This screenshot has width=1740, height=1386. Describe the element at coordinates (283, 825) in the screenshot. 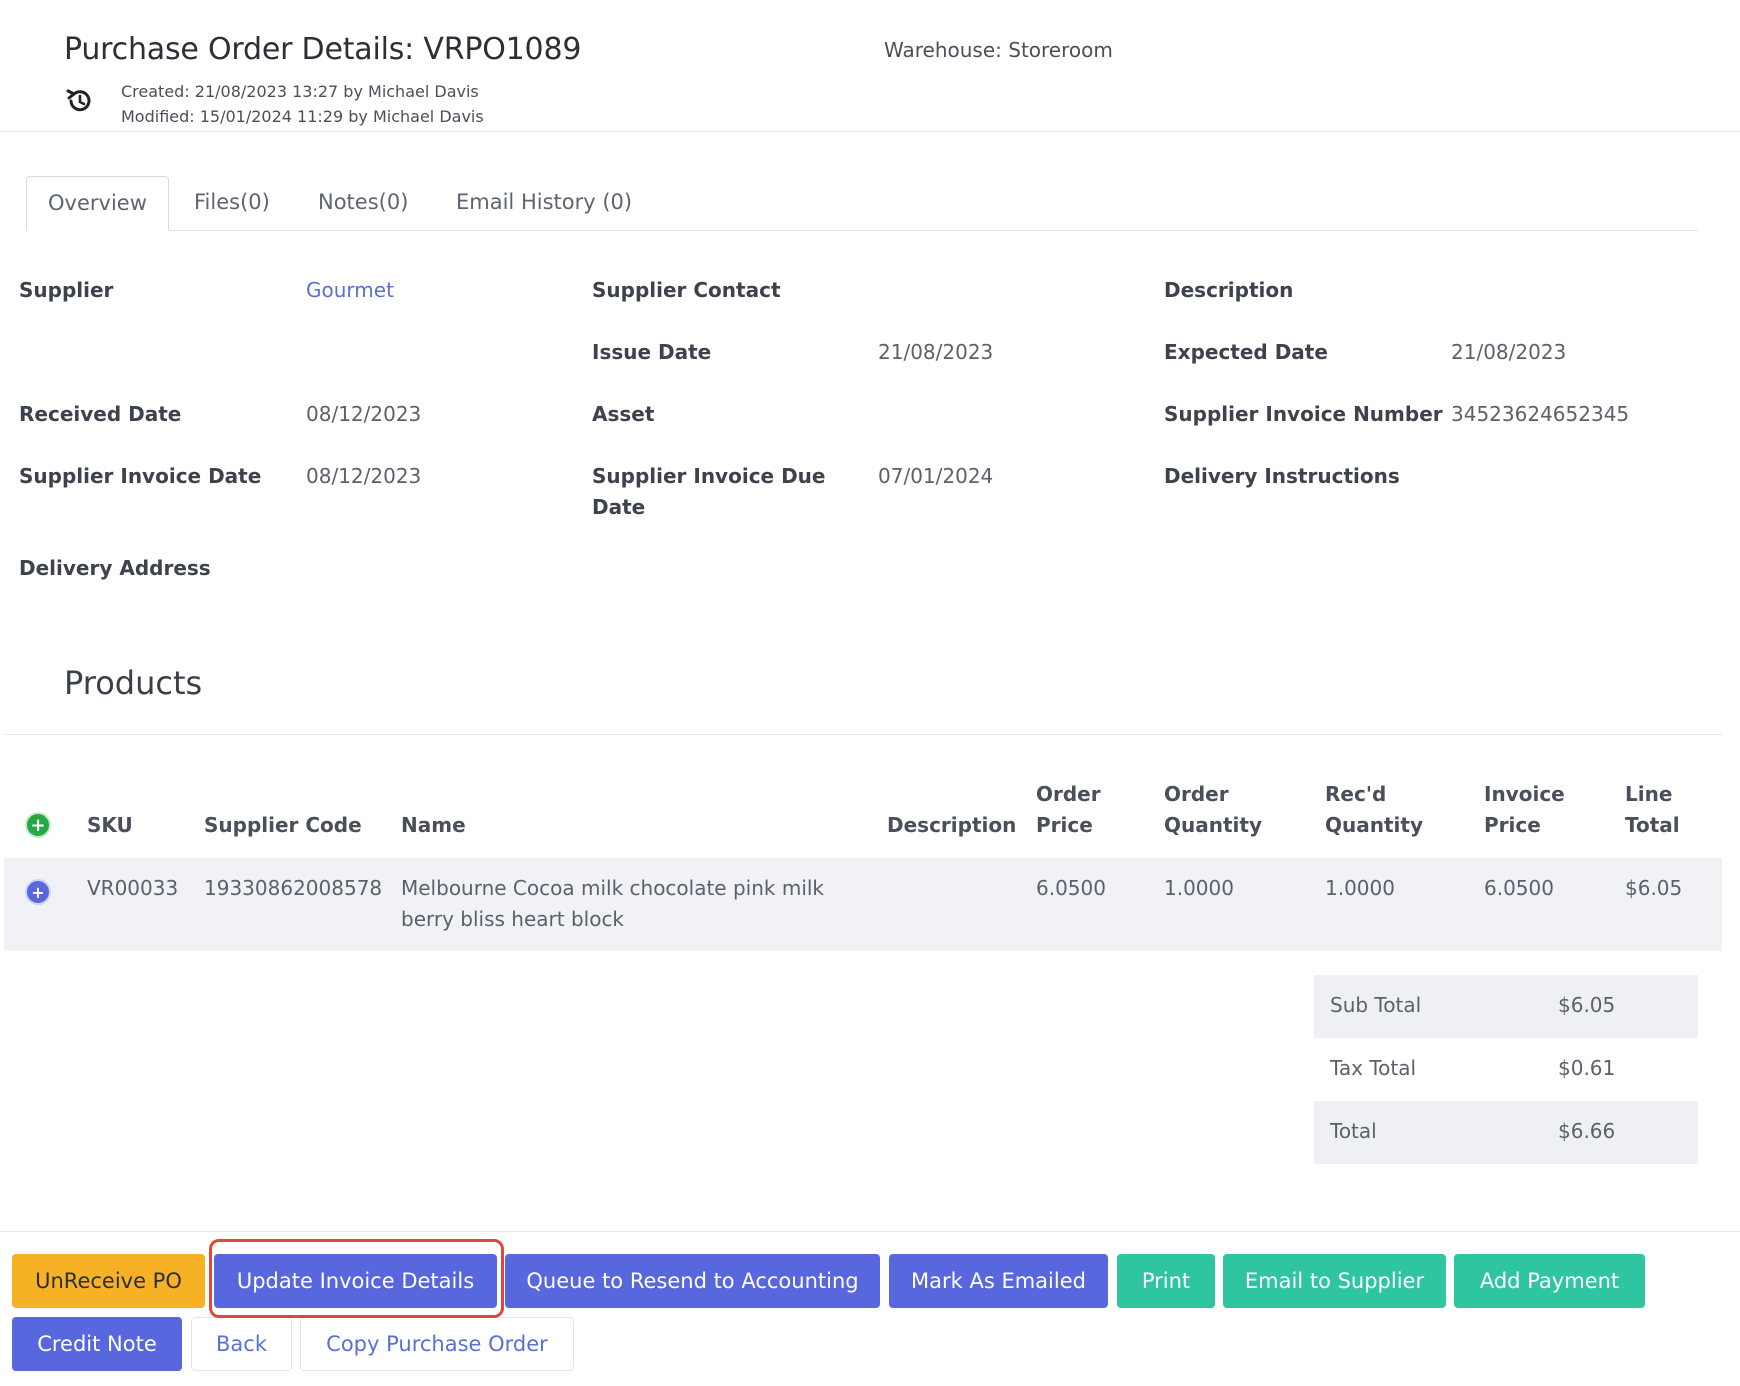

I see `col-supplier-code: Supplier Code` at that location.